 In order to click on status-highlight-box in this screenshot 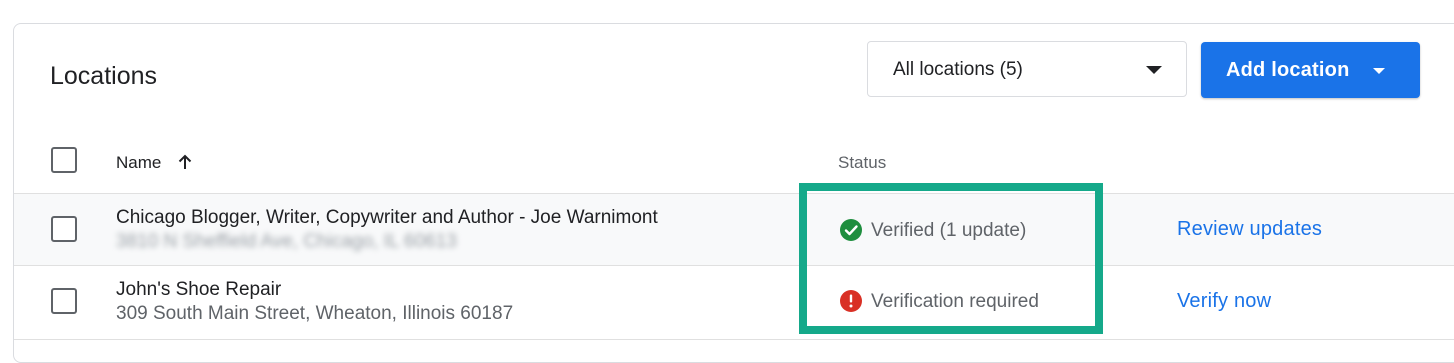, I will do `click(951, 258)`.